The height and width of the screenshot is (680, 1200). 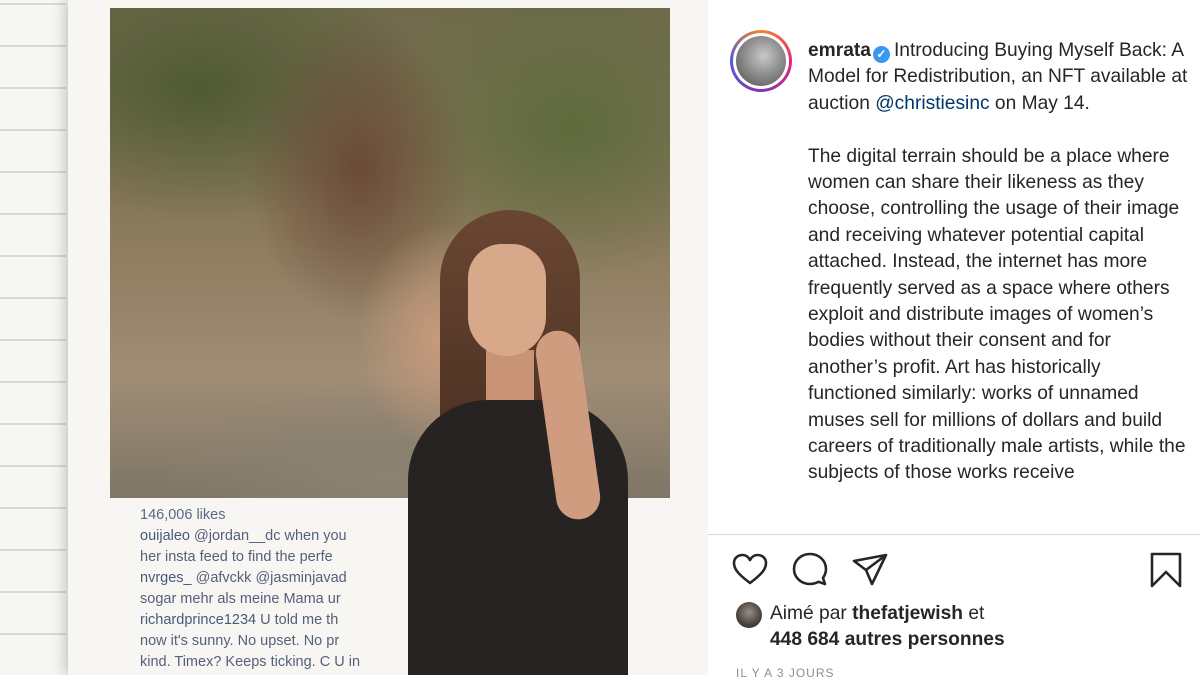 I want to click on avatar-frame, so click(x=761, y=61).